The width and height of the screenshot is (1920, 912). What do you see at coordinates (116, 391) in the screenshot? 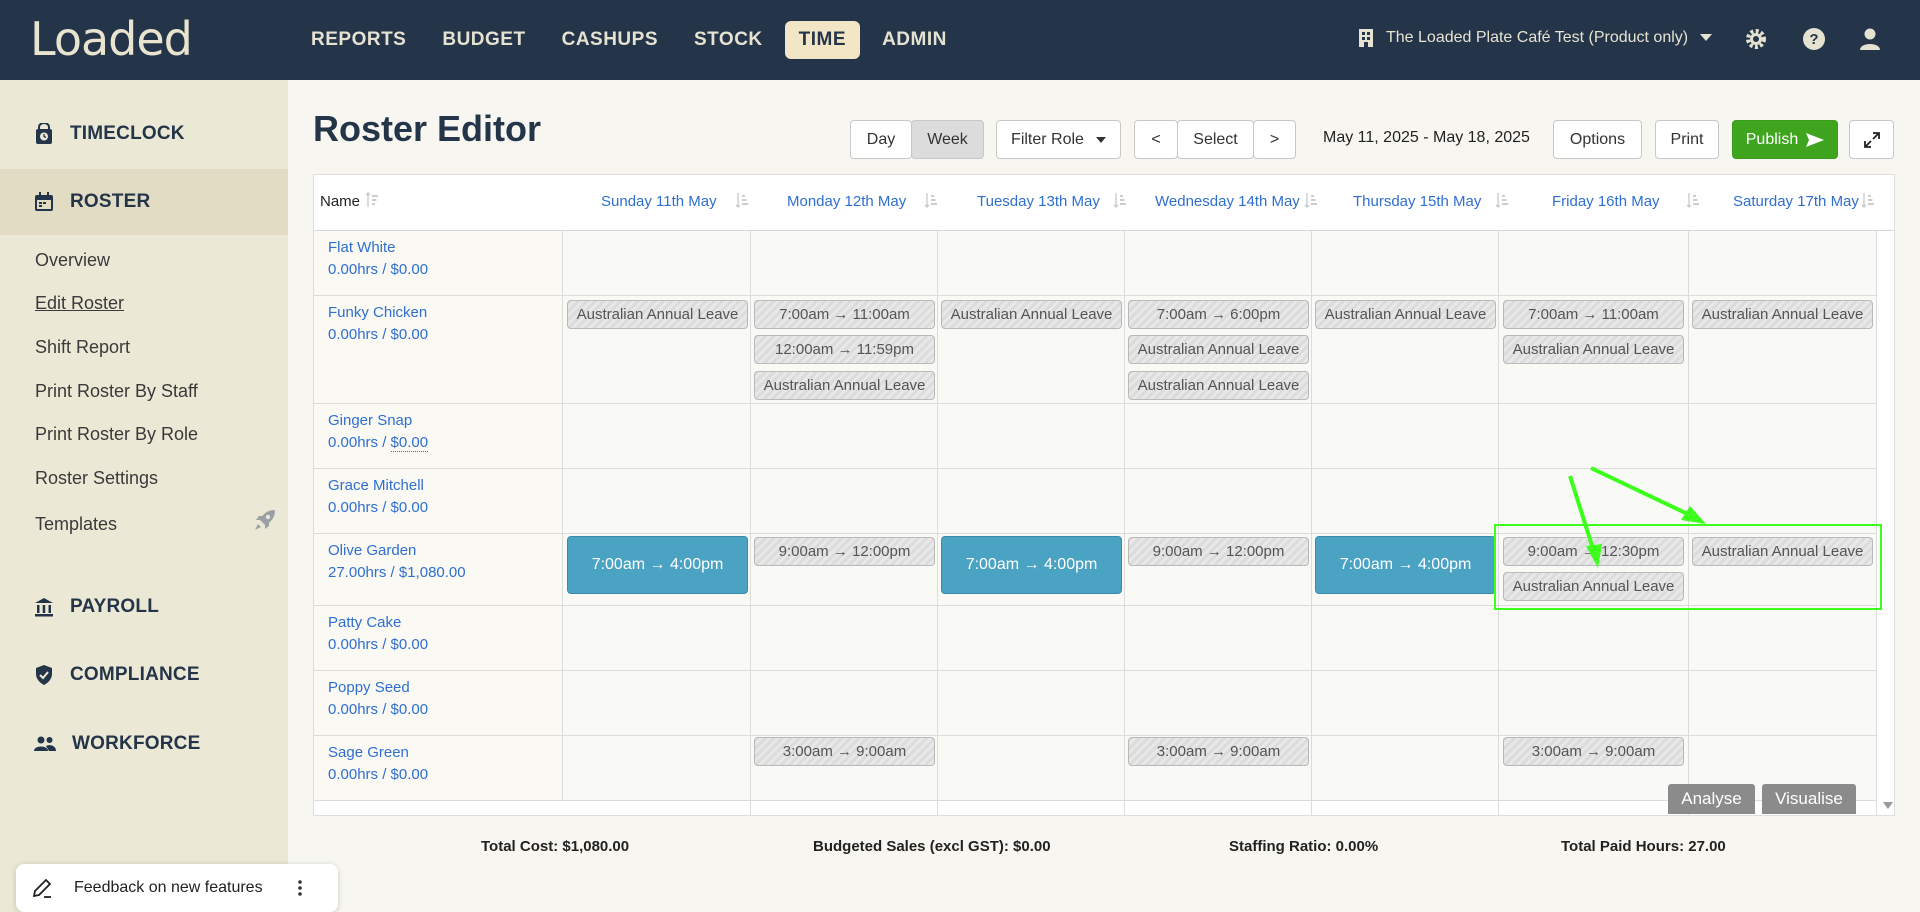
I see `sidebar-link-print-by-staff: Print Roster By Staff` at bounding box center [116, 391].